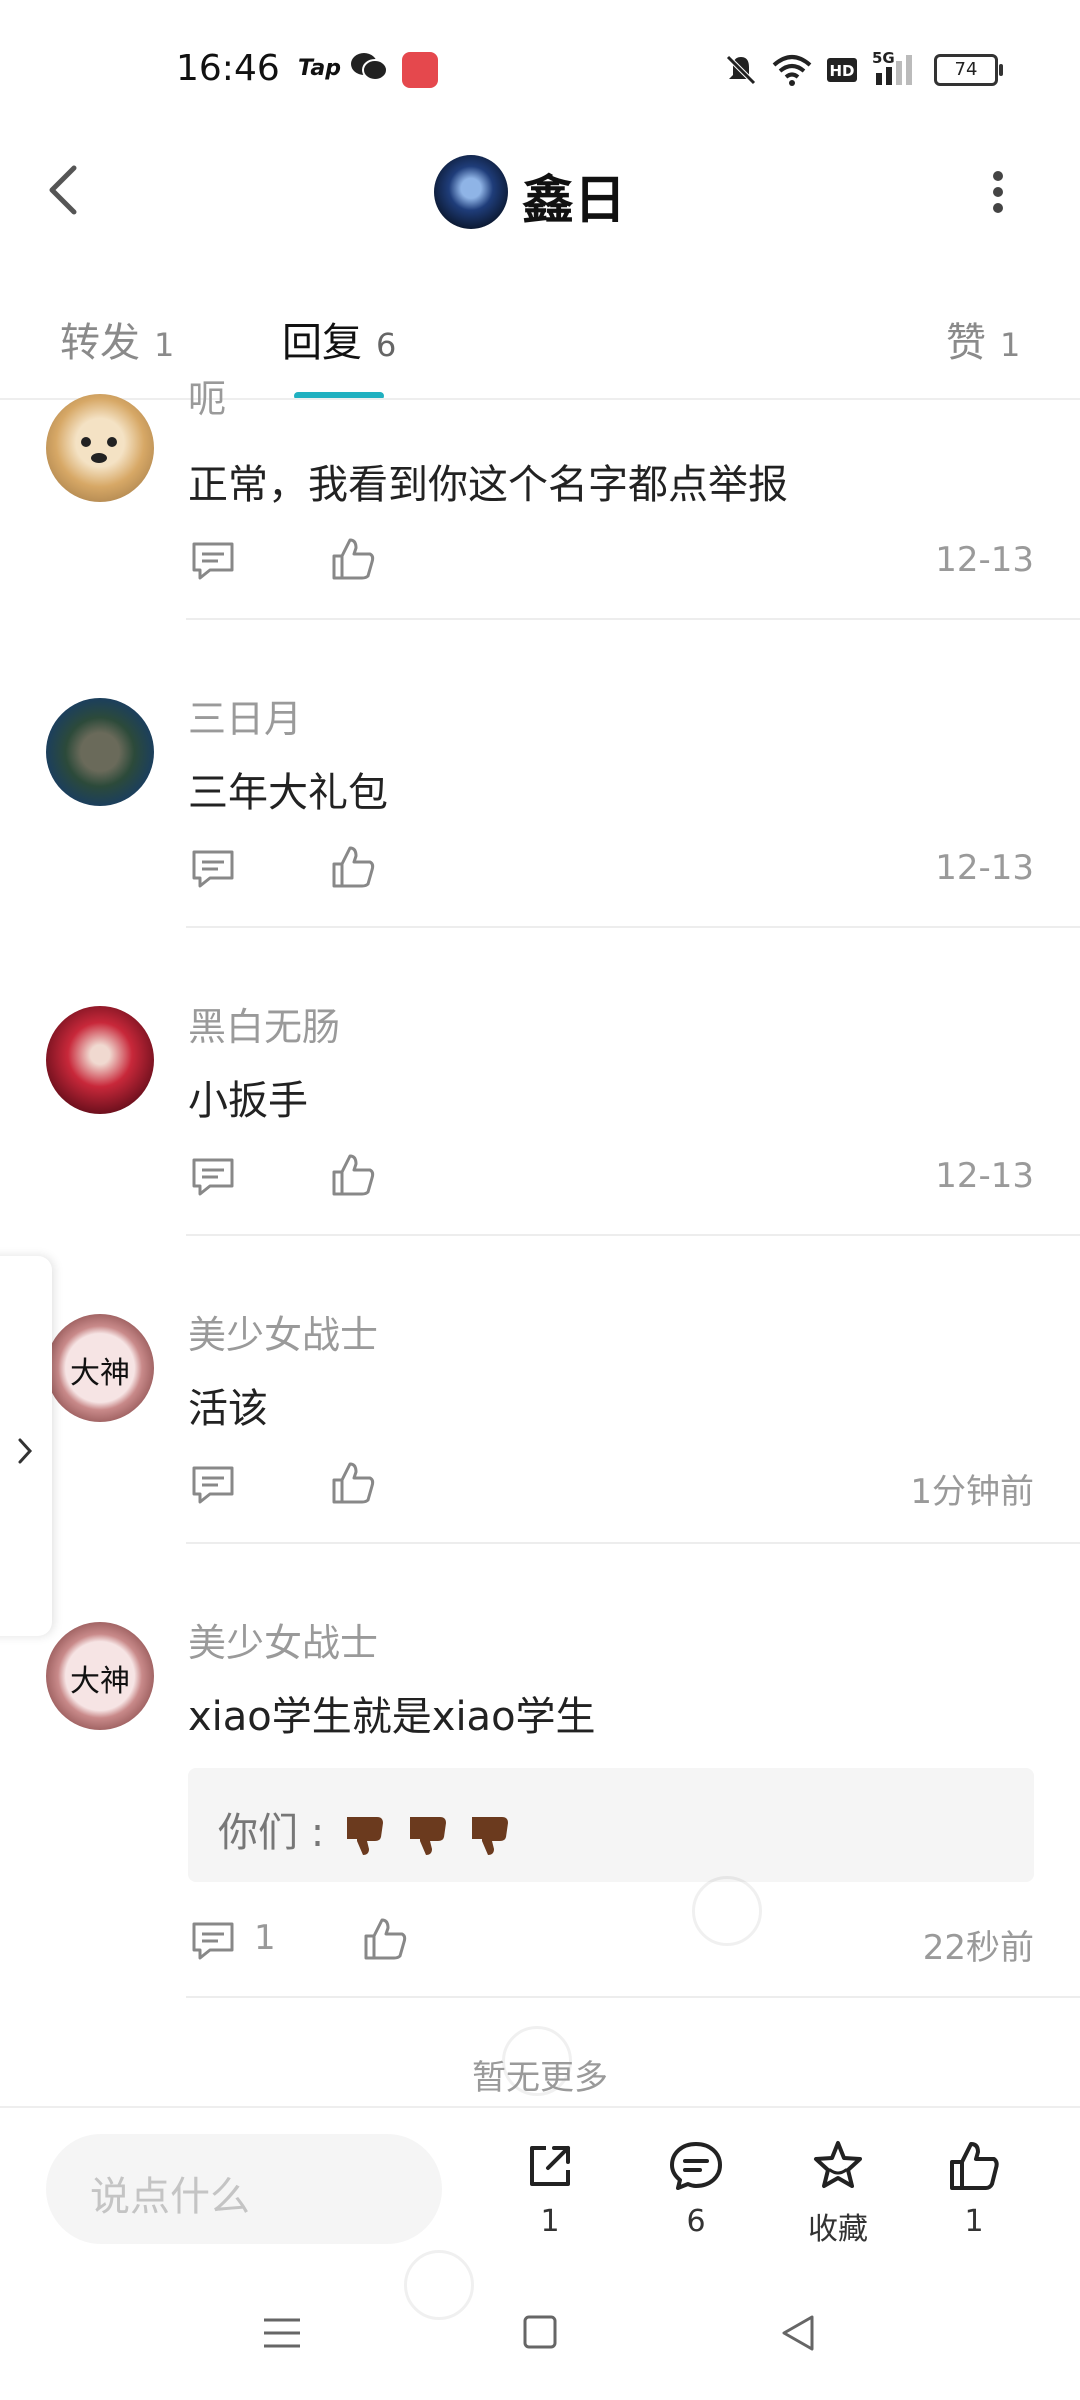  Describe the element at coordinates (386, 345) in the screenshot. I see `tab-count: 6` at that location.